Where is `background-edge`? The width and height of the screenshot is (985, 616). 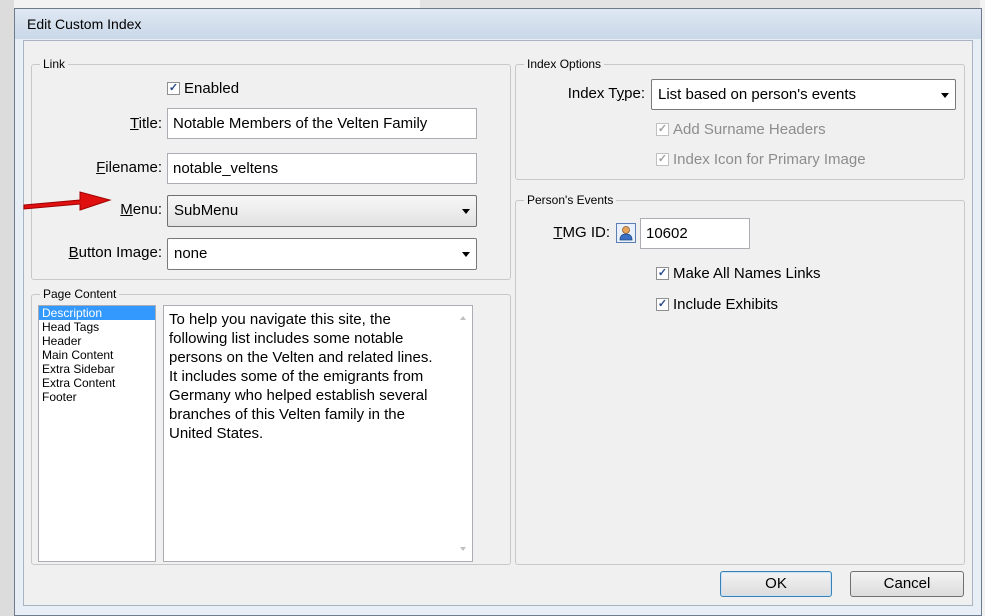 background-edge is located at coordinates (7, 308).